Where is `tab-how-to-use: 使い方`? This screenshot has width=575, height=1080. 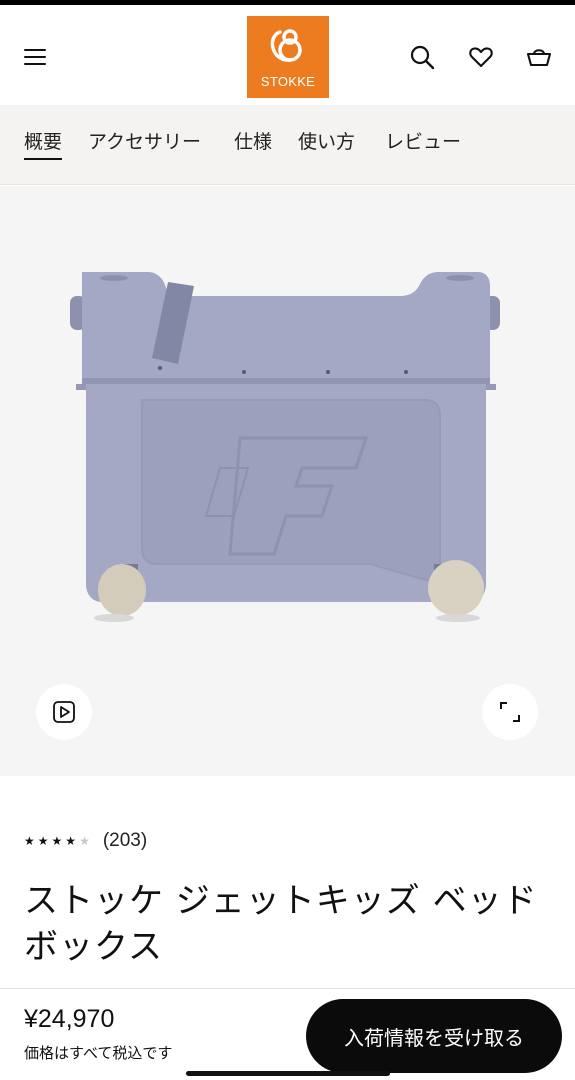 tab-how-to-use: 使い方 is located at coordinates (326, 140).